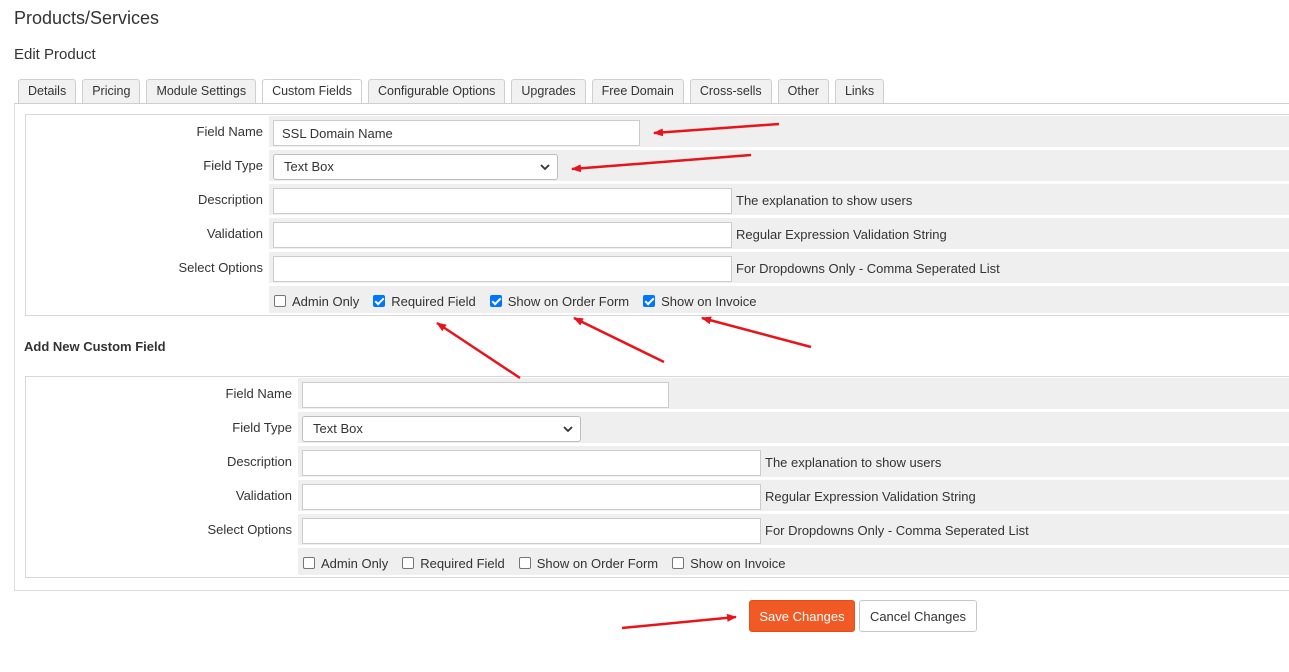 The width and height of the screenshot is (1289, 672). I want to click on new-select-options-label: Select Options, so click(249, 529).